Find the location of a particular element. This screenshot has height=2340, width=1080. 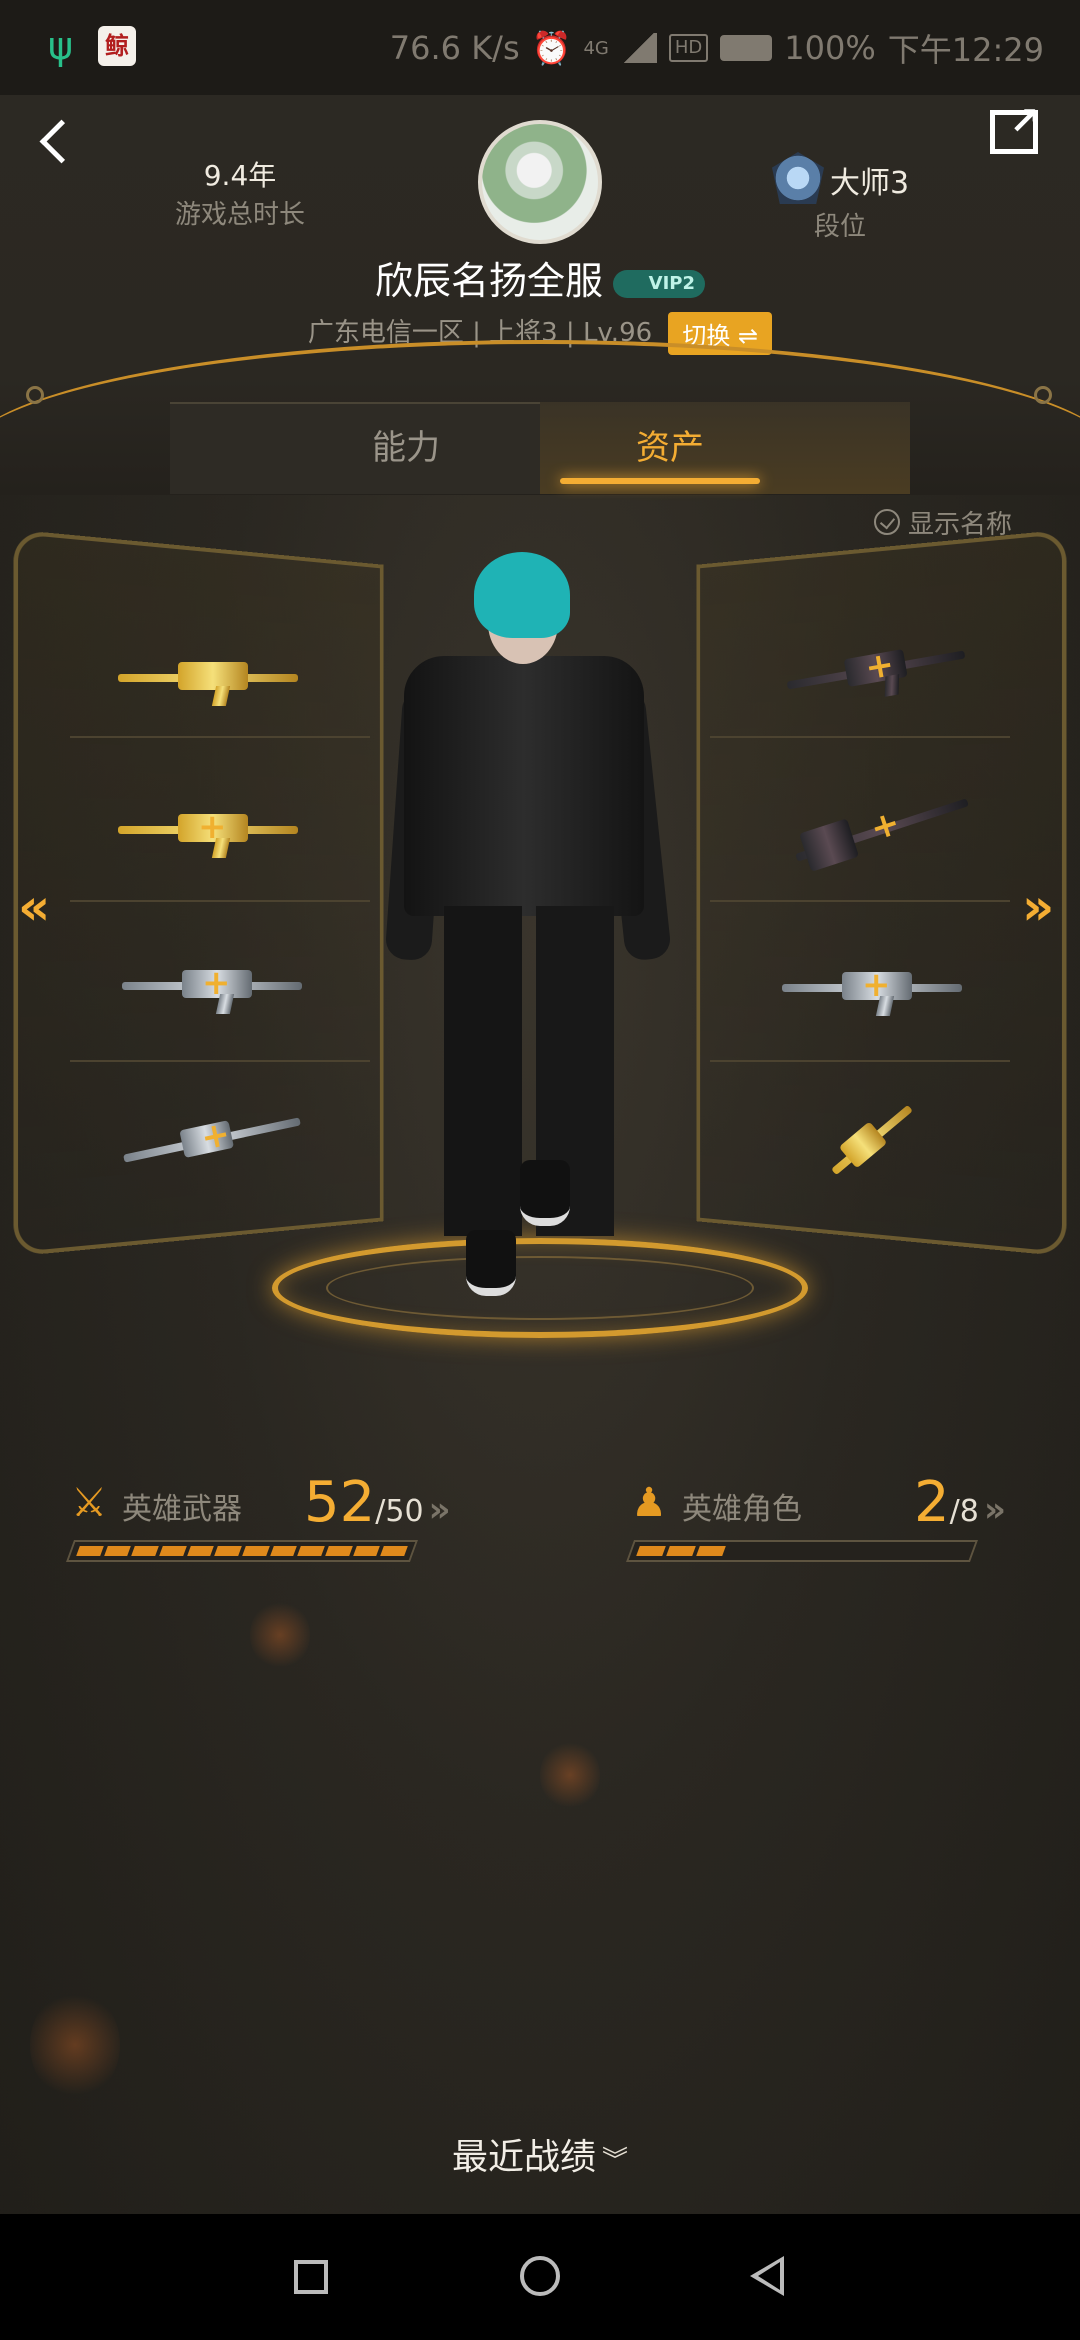

play-time-value: 9.4年 is located at coordinates (240, 175).